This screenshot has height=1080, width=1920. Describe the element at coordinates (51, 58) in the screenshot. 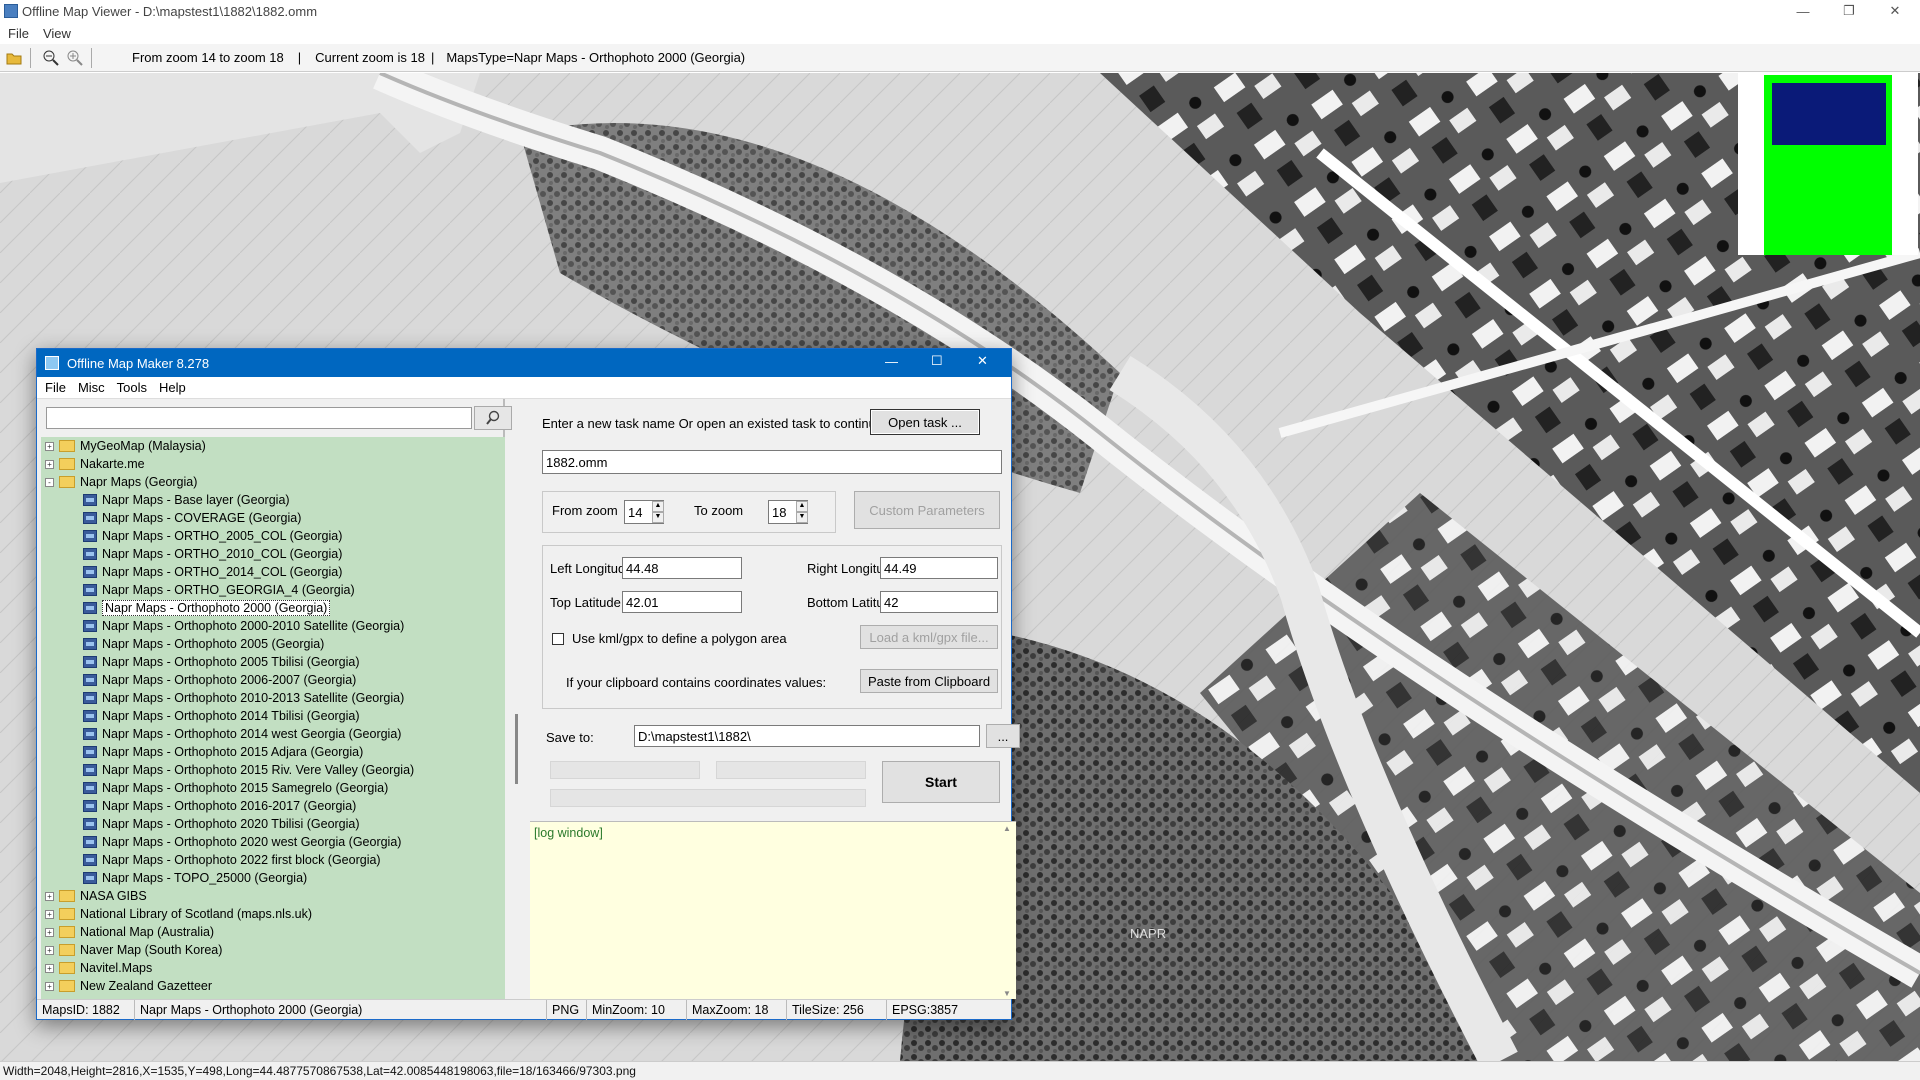

I see `zoom-out-icon` at that location.